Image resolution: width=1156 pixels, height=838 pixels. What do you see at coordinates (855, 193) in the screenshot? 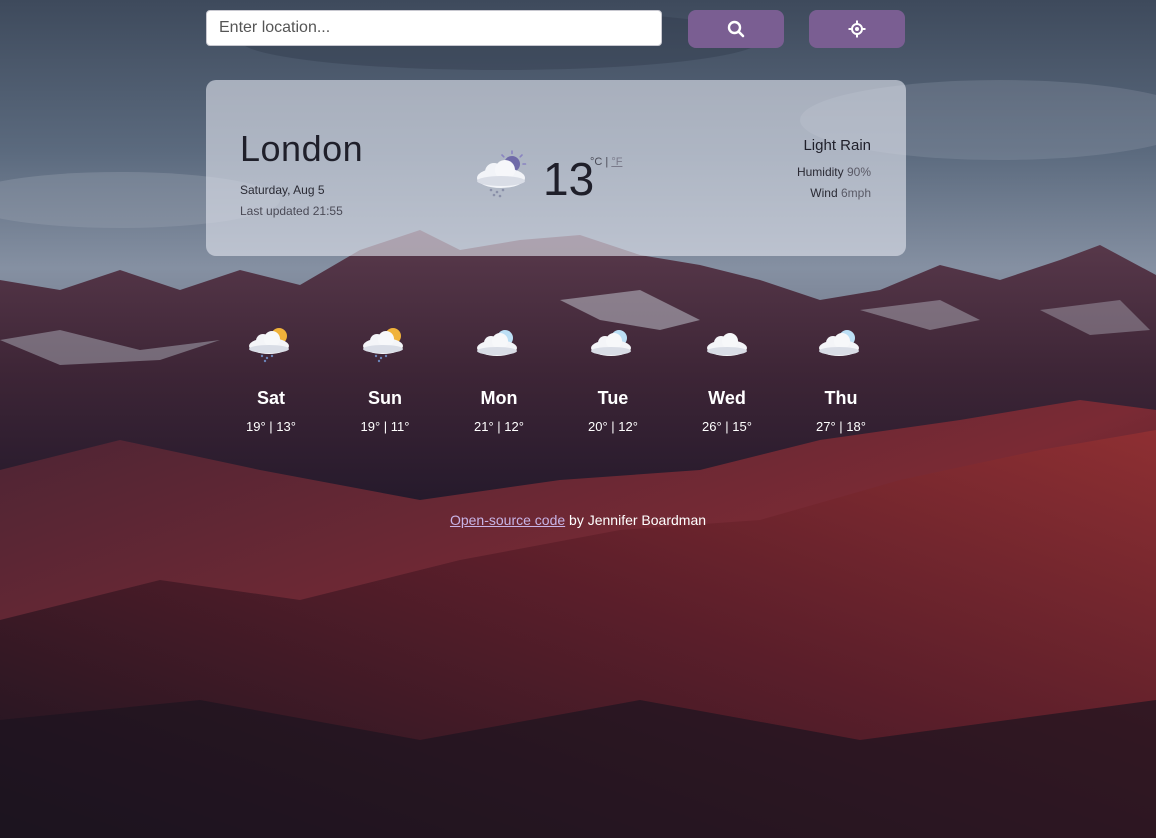
I see `wind-value: 6mph` at bounding box center [855, 193].